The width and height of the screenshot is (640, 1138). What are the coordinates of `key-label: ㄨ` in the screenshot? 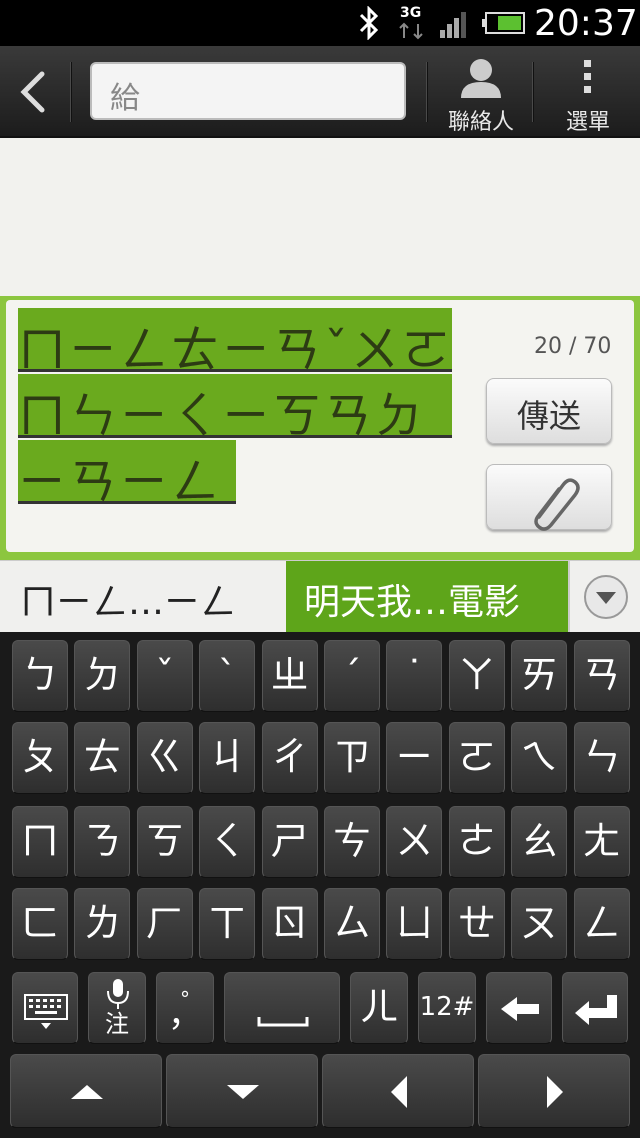 It's located at (414, 841).